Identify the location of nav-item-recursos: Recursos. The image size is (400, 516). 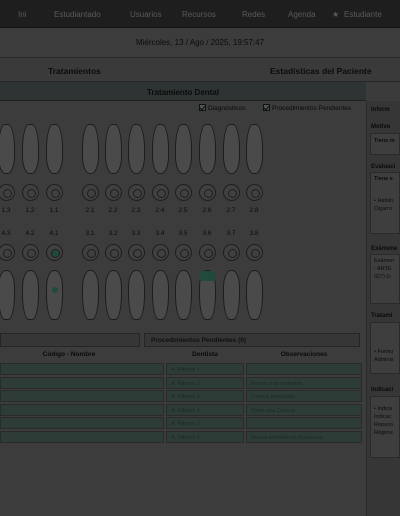
(199, 14).